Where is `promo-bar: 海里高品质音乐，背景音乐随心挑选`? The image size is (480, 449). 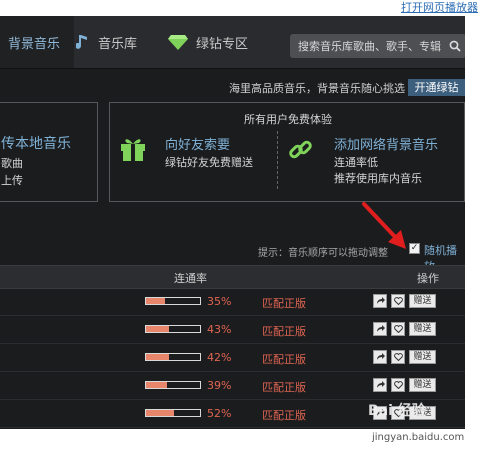 promo-bar: 海里高品质音乐，背景音乐随心挑选 is located at coordinates (232, 87).